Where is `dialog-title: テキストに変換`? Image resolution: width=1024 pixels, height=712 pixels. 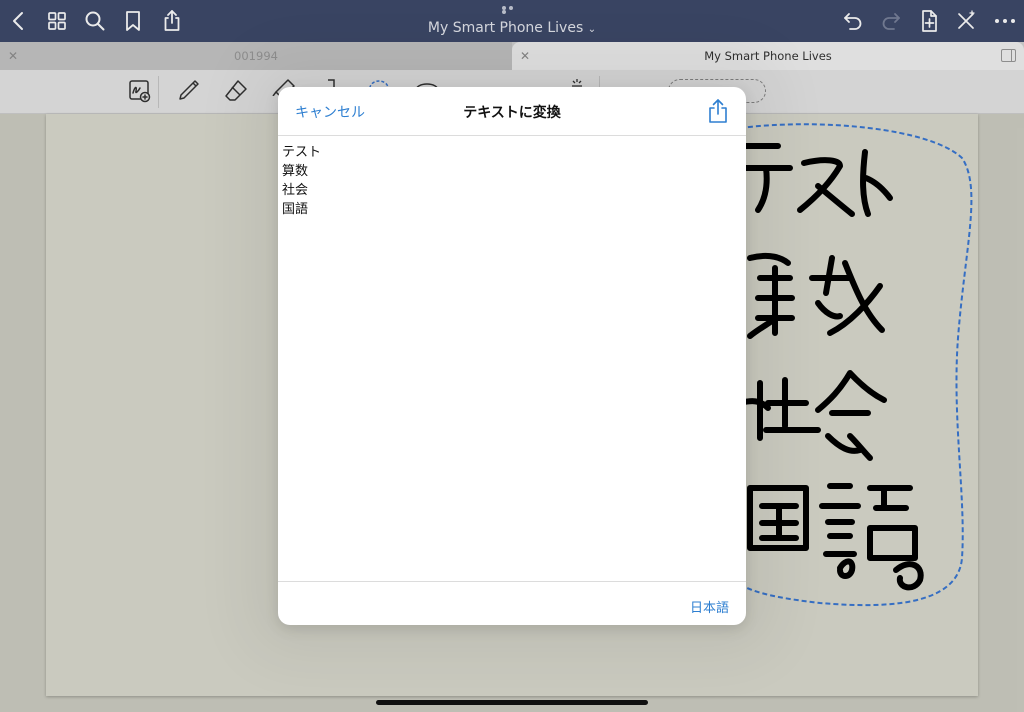 dialog-title: テキストに変換 is located at coordinates (512, 113).